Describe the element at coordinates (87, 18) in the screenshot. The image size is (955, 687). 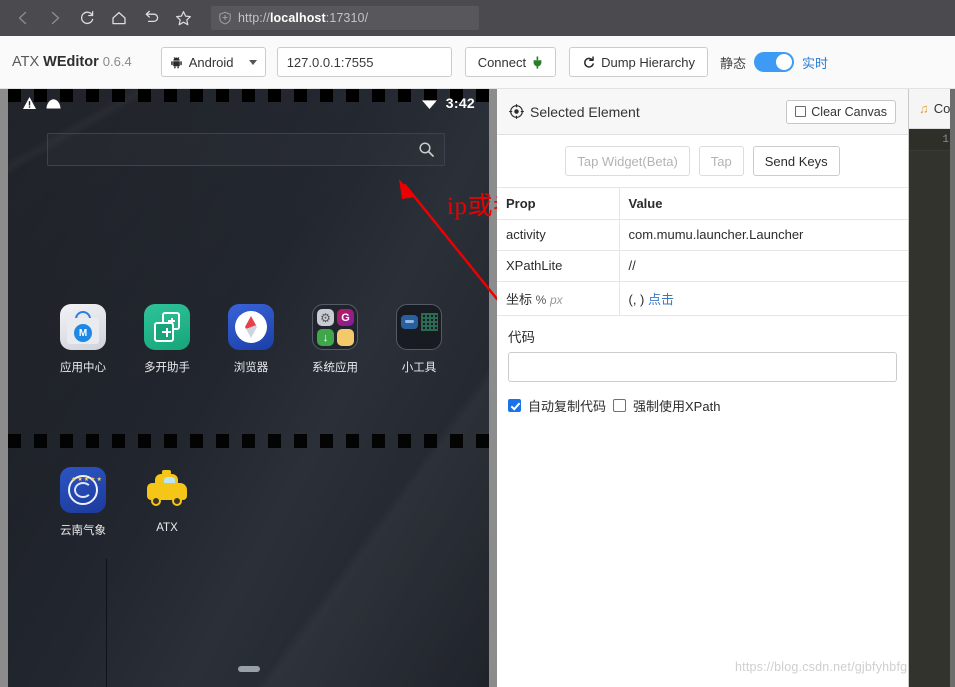
I see `reload-button` at that location.